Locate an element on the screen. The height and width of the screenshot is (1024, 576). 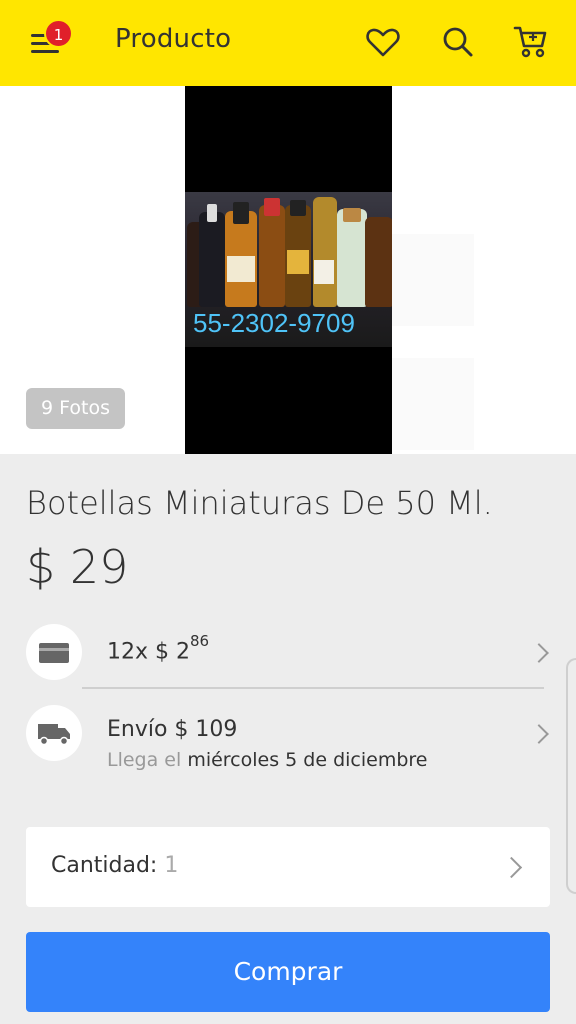
product-photo: 55-2302-9709 is located at coordinates (288, 270).